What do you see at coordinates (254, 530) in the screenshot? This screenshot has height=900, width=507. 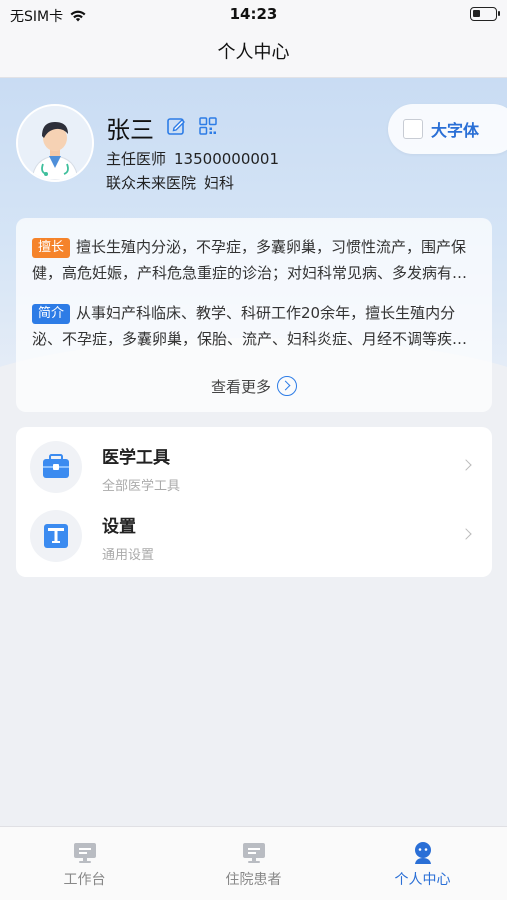 I see `menu-item-settings: 设置 通用设置` at bounding box center [254, 530].